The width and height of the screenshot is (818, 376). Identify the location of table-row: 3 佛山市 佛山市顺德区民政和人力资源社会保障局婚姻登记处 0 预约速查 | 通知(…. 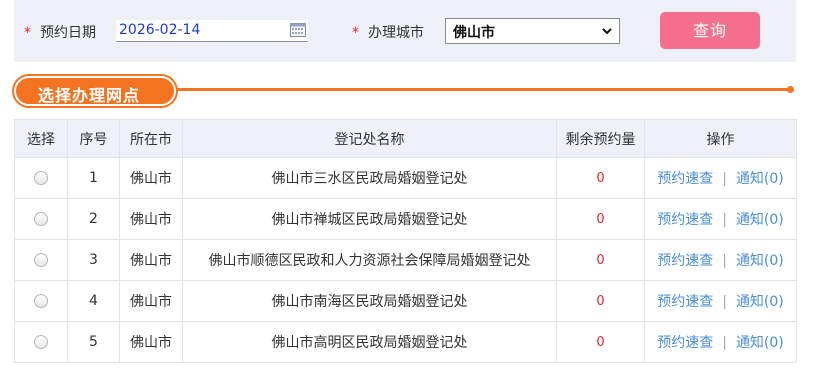
(405, 260).